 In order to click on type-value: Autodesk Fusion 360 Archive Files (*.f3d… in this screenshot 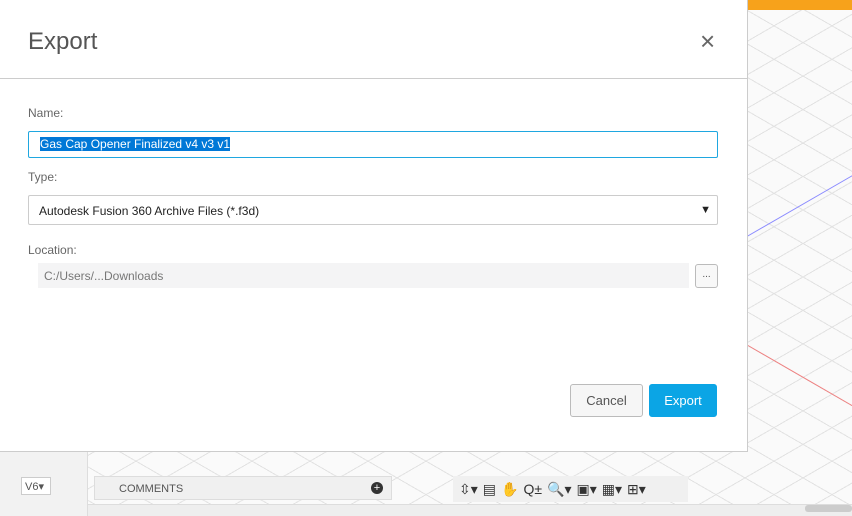, I will do `click(149, 211)`.